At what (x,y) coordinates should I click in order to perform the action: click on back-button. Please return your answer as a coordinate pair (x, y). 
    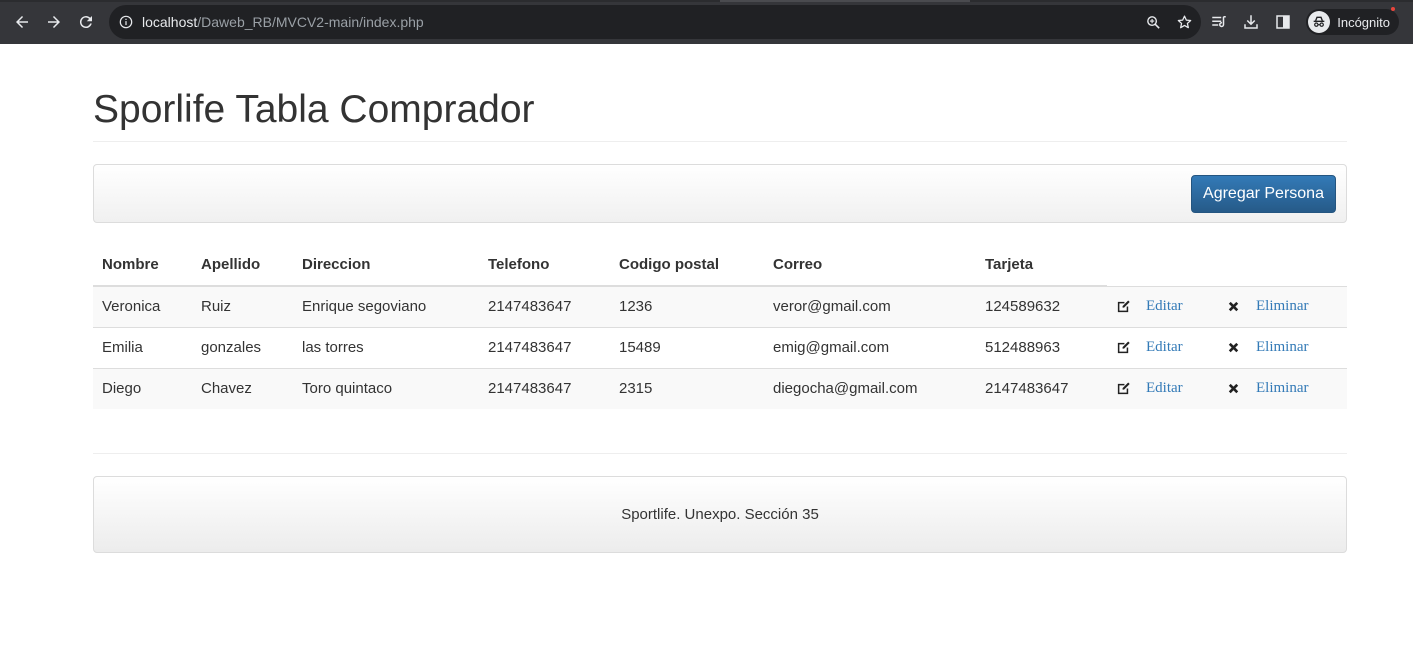
    Looking at the image, I should click on (22, 22).